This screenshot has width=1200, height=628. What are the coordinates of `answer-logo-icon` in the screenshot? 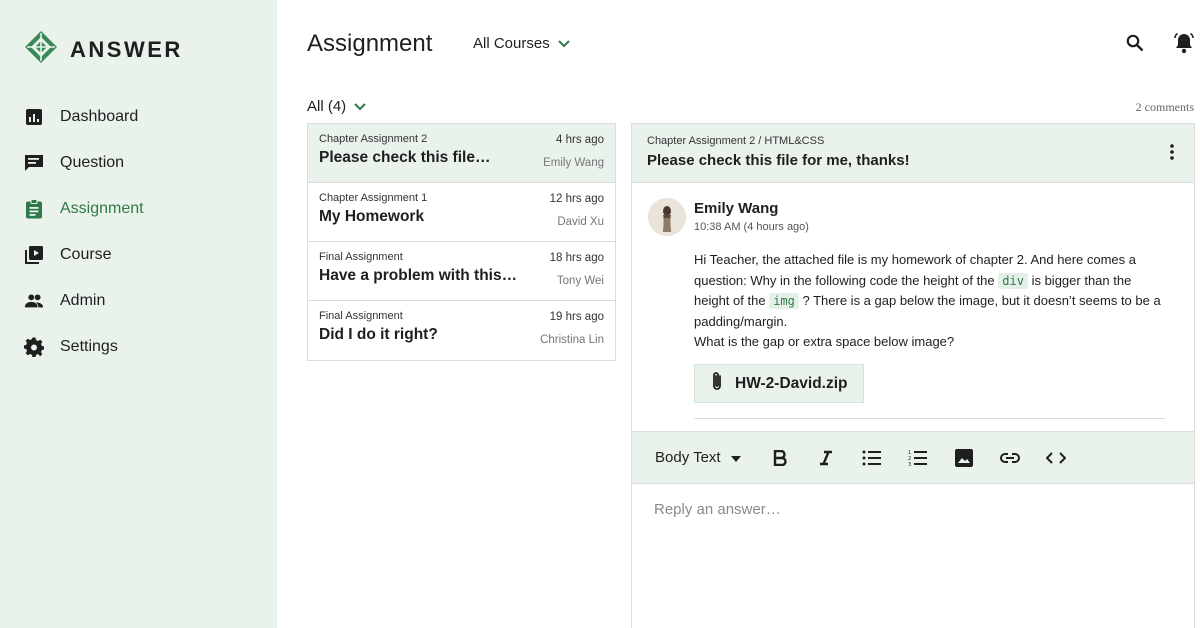 It's located at (41, 49).